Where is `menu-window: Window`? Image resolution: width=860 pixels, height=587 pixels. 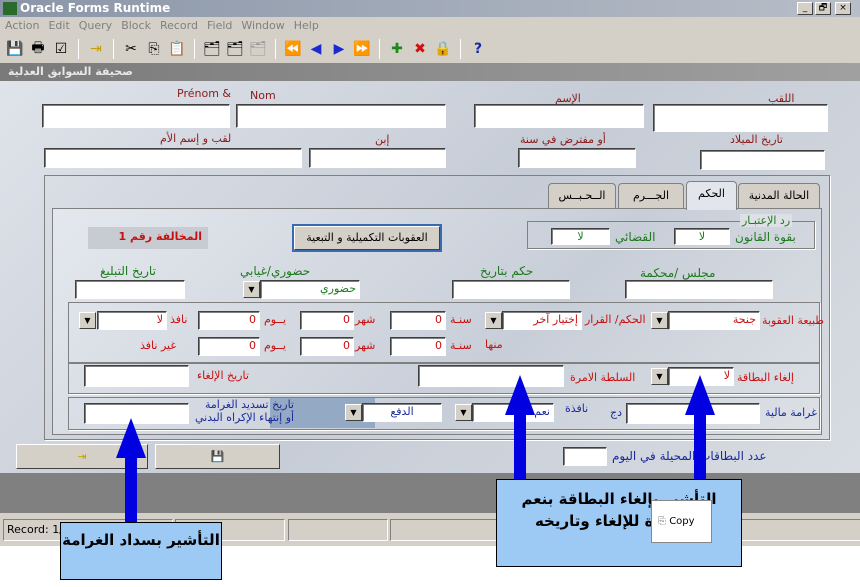 menu-window: Window is located at coordinates (262, 25).